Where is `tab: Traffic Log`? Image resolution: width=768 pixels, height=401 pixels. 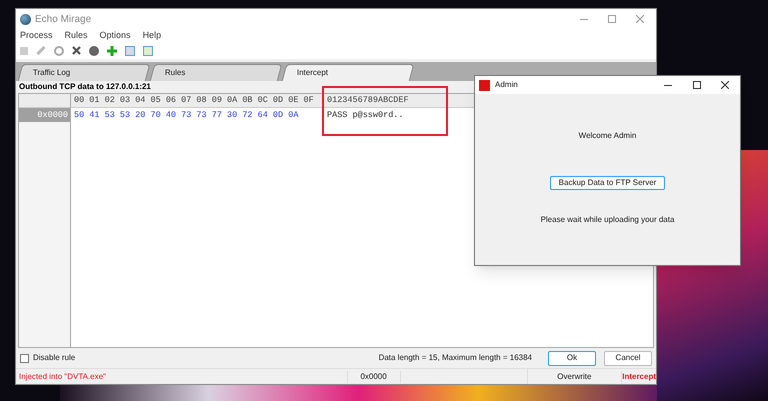 tab: Traffic Log is located at coordinates (84, 72).